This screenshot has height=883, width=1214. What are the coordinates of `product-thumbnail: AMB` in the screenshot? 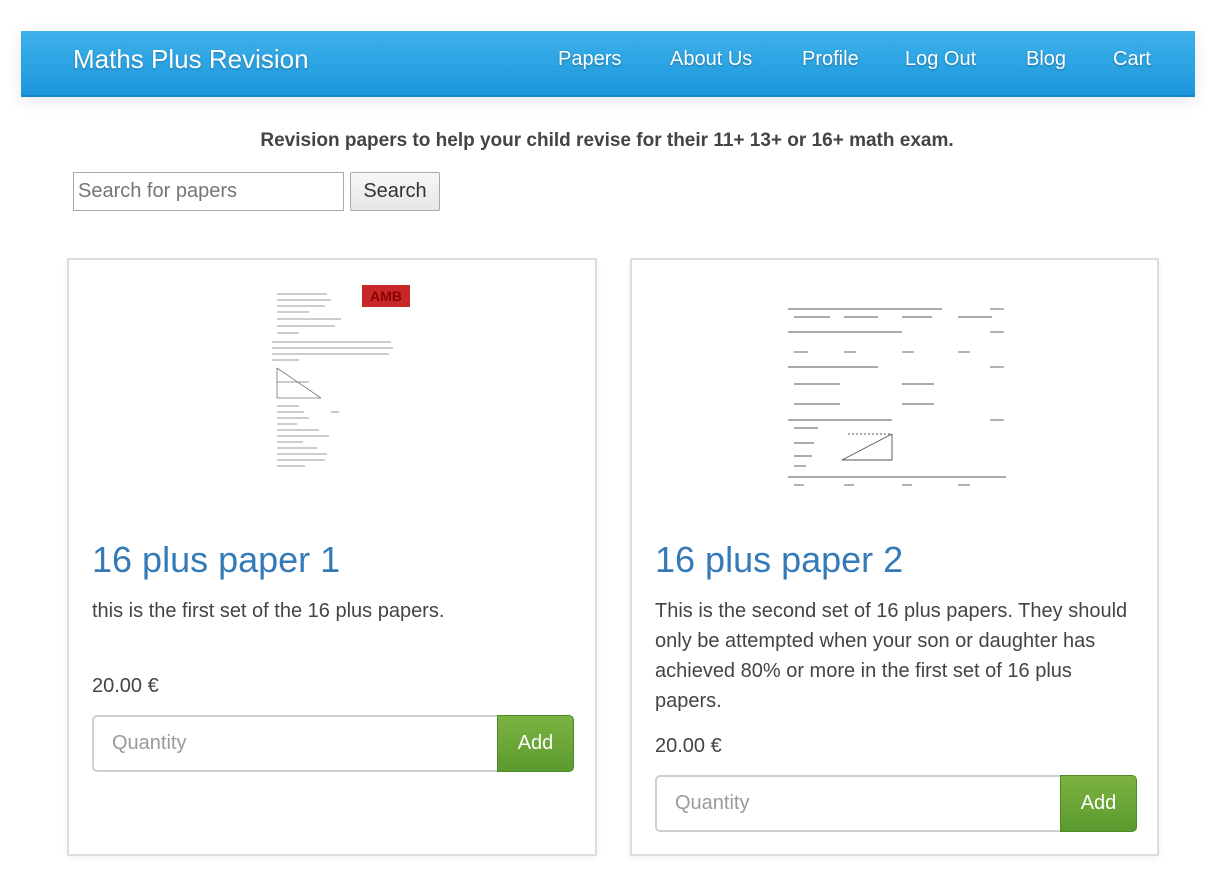 It's located at (341, 374).